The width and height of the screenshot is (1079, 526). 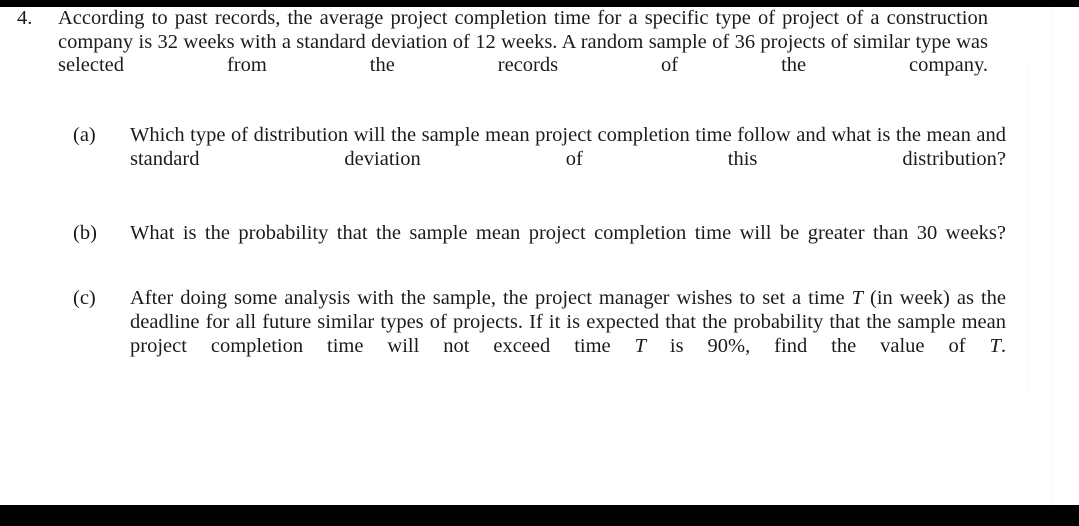 What do you see at coordinates (84, 298) in the screenshot?
I see `part-label-c: (c)` at bounding box center [84, 298].